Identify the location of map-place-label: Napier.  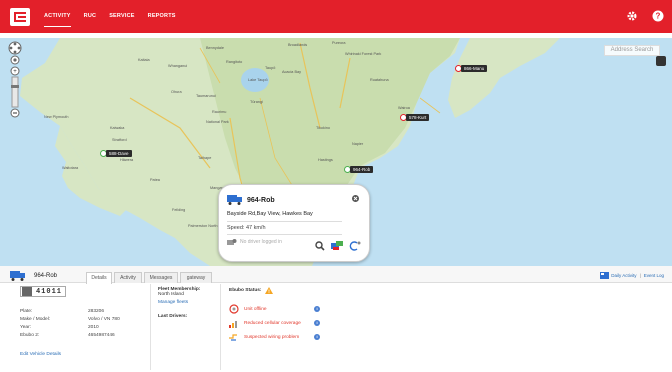
(358, 144).